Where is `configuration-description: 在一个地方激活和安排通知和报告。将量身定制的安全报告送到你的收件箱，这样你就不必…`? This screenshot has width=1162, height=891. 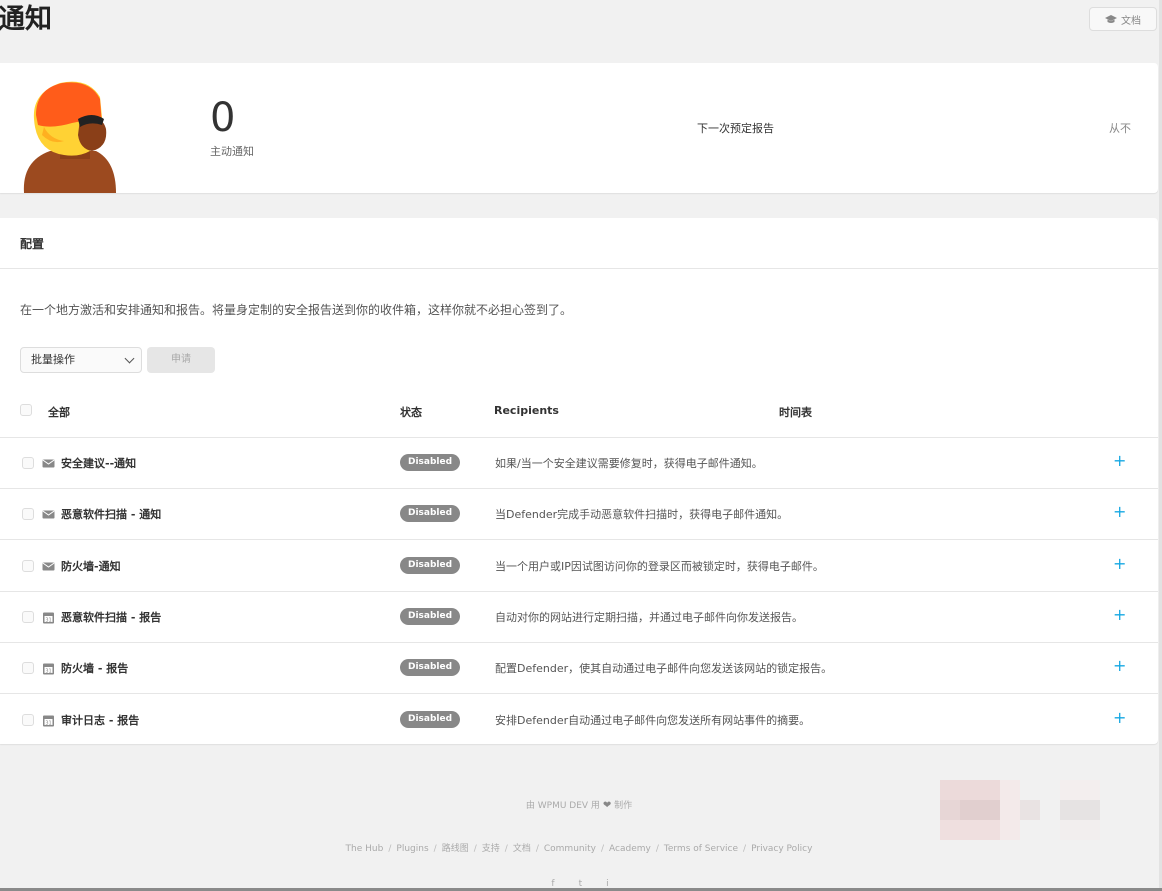 configuration-description: 在一个地方激活和安排通知和报告。将量身定制的安全报告送到你的收件箱，这样你就不必… is located at coordinates (296, 310).